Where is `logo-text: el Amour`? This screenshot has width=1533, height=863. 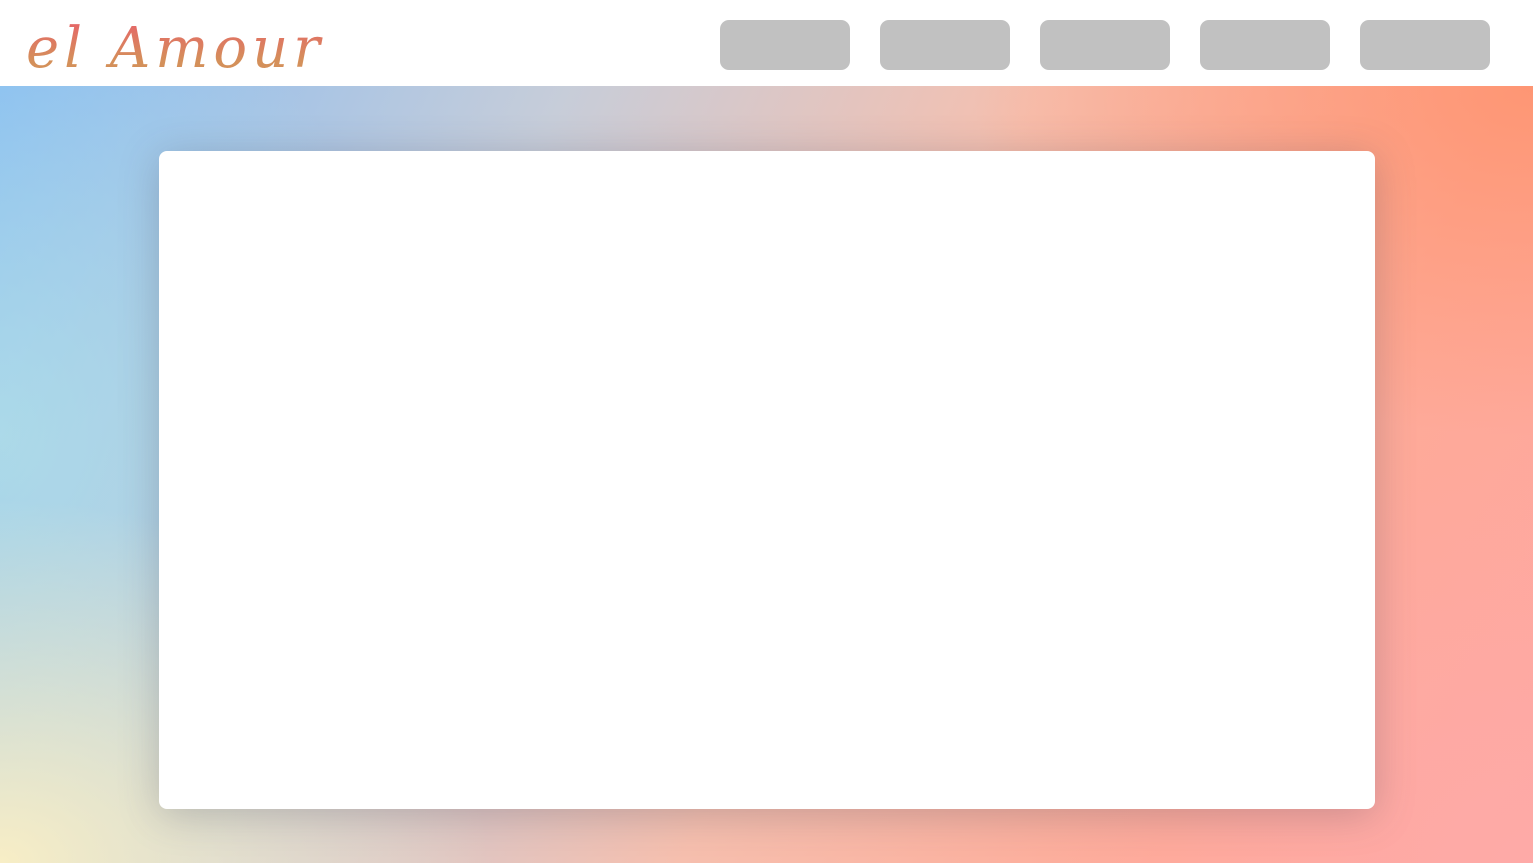 logo-text: el Amour is located at coordinates (175, 48).